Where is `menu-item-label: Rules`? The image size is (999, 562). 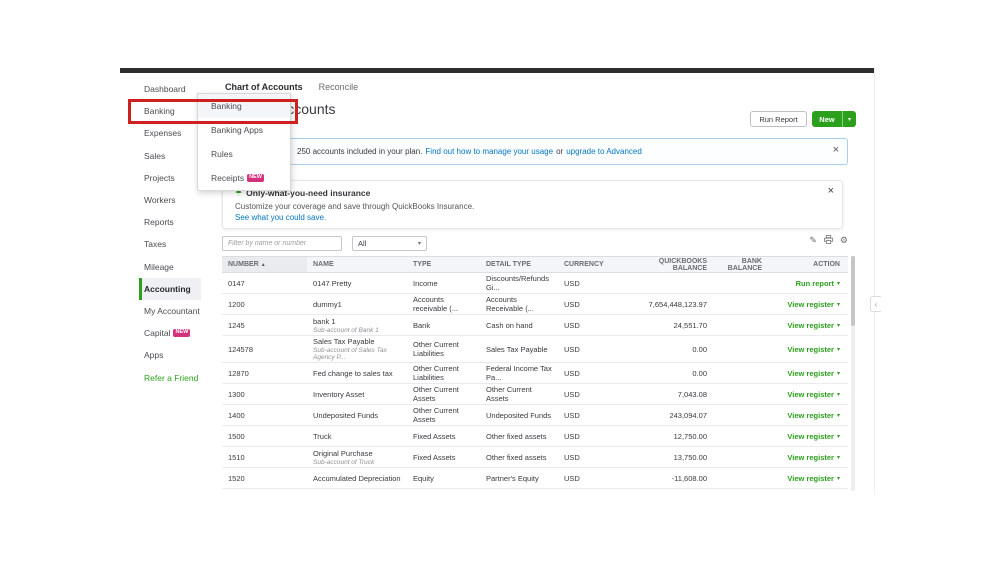 menu-item-label: Rules is located at coordinates (222, 154).